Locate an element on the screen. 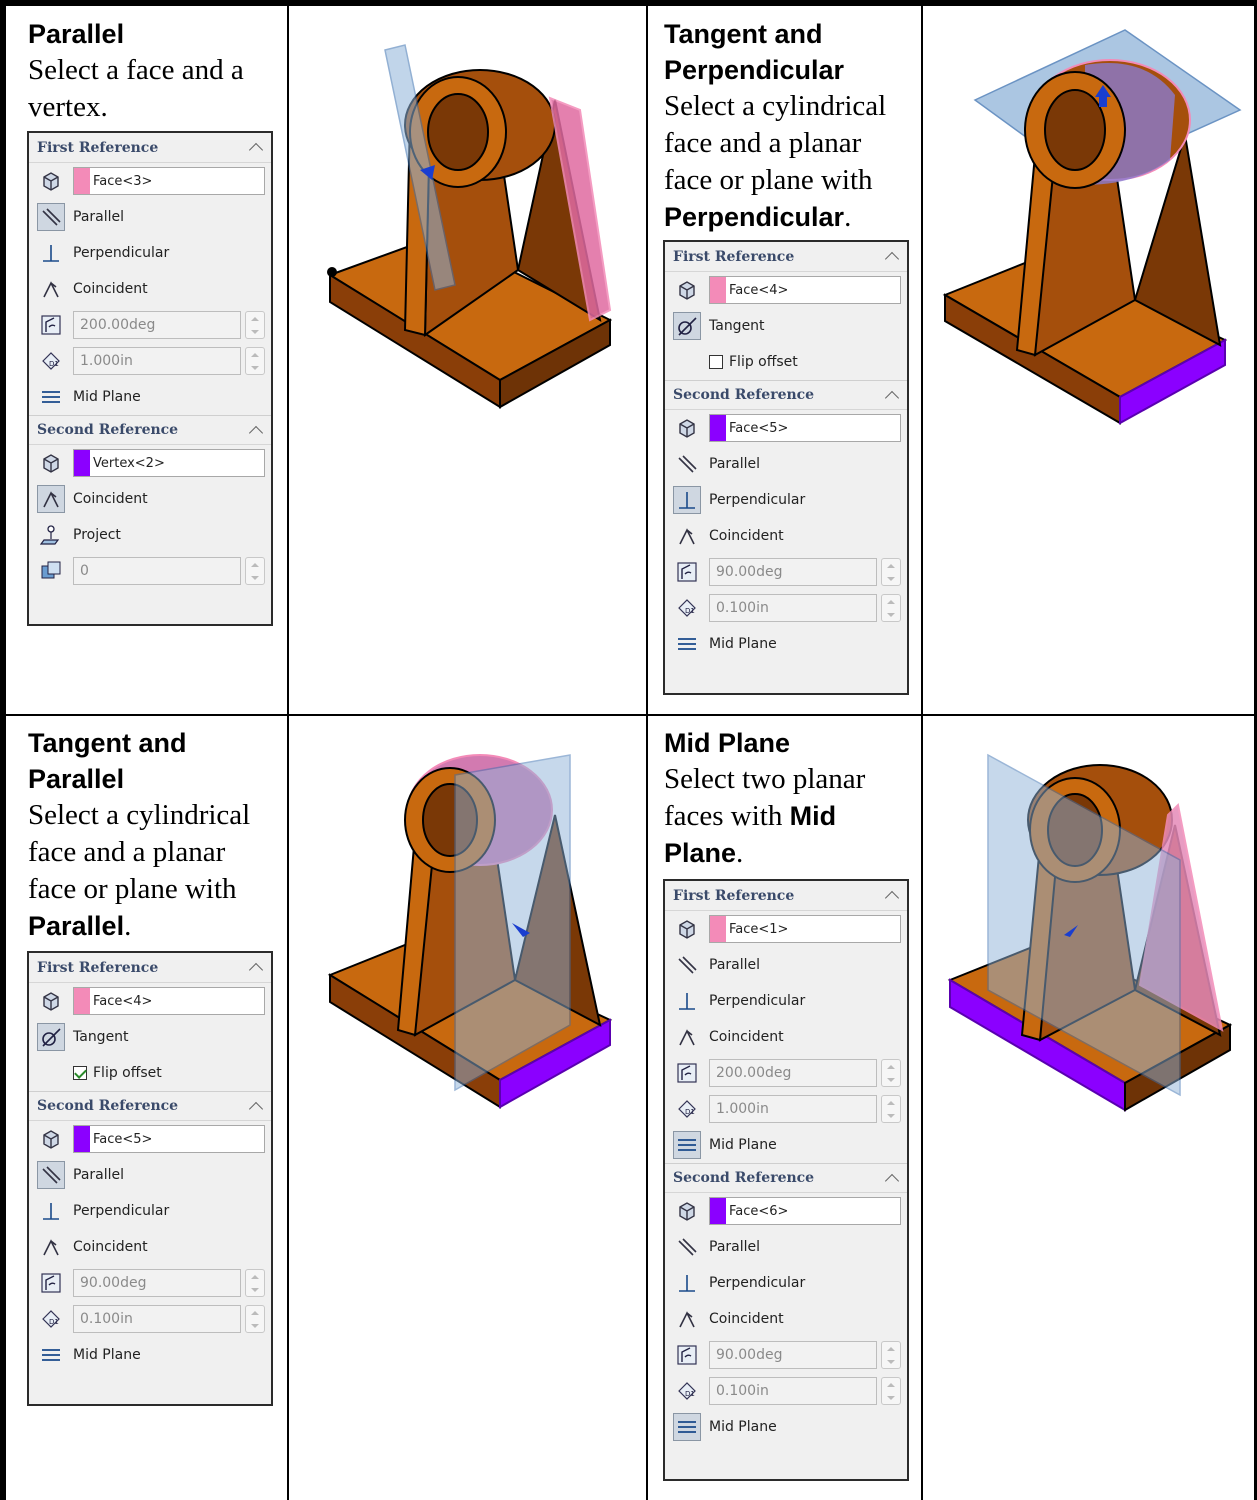 The width and height of the screenshot is (1257, 1500). second-reference-field: Face<6> is located at coordinates (805, 1211).